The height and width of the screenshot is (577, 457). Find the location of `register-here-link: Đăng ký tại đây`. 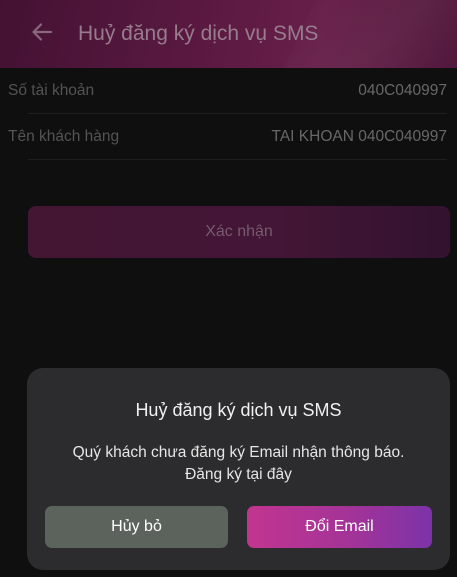

register-here-link: Đăng ký tại đây is located at coordinates (238, 475).